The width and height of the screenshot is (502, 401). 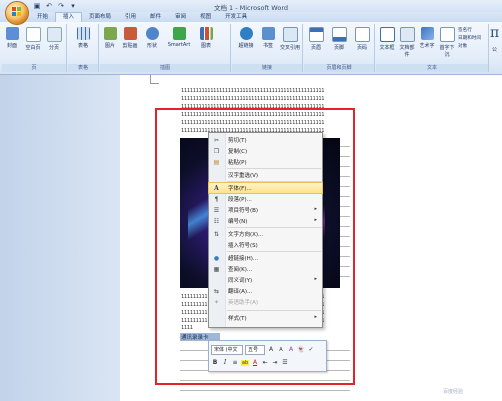 I want to click on table-button: 表格, so click(x=83, y=38).